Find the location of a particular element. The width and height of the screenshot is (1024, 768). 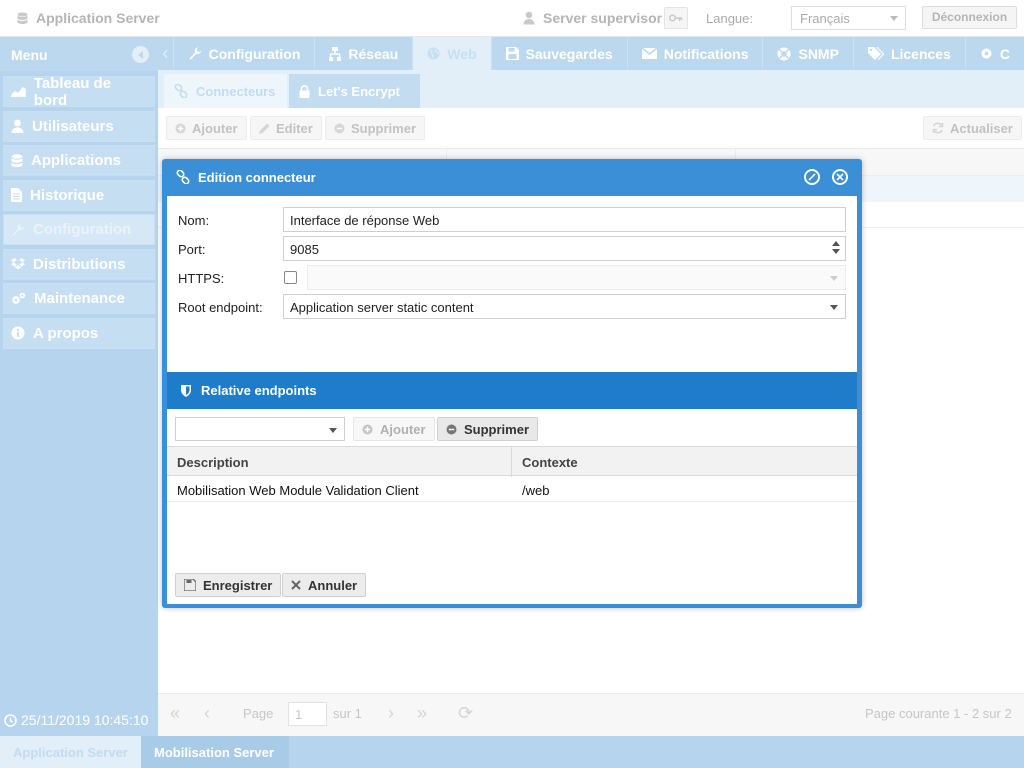

tab-reseau: Réseau is located at coordinates (363, 53).